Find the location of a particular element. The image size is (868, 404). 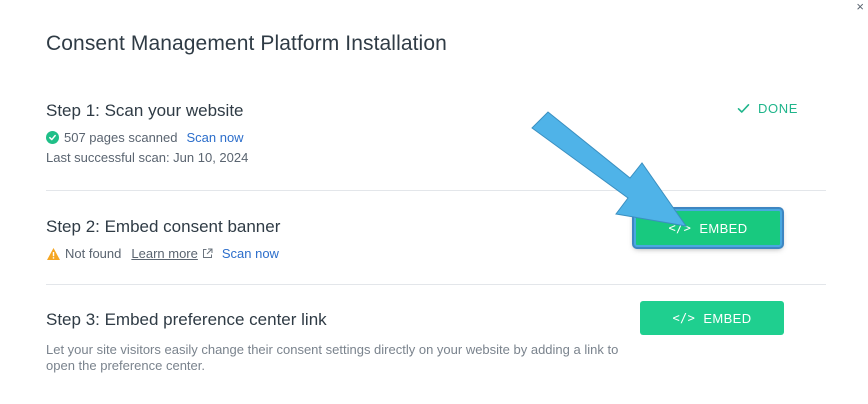

scan-status-row: 507 pages scanned Scan now is located at coordinates (436, 137).